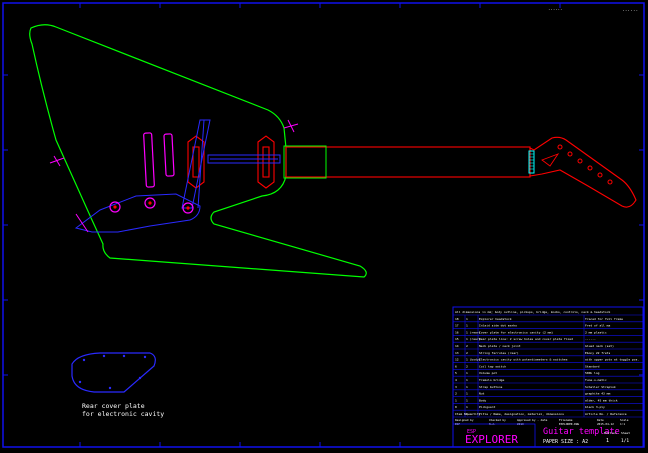 The height and width of the screenshot is (453, 648). Describe the element at coordinates (491, 380) in the screenshot. I see `parts-row-description: Tremolo bridge` at that location.